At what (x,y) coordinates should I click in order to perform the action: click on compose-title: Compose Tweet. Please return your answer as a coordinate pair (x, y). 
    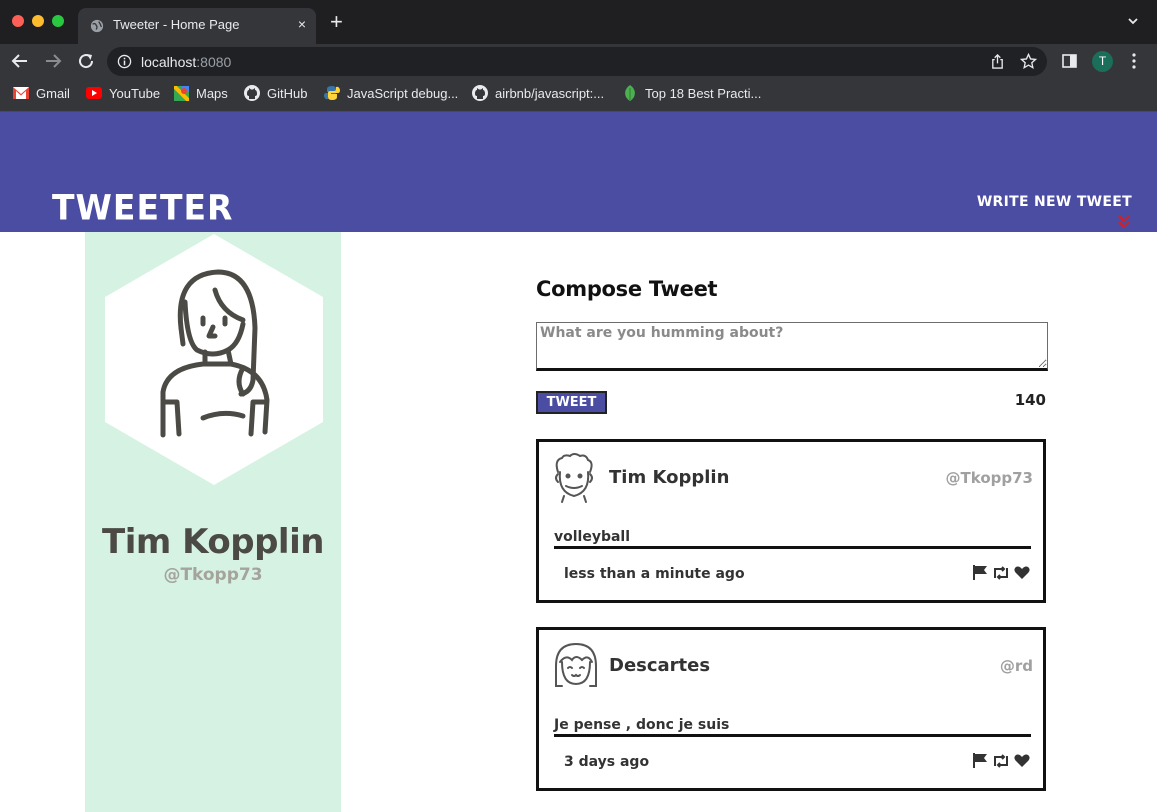
    Looking at the image, I should click on (627, 289).